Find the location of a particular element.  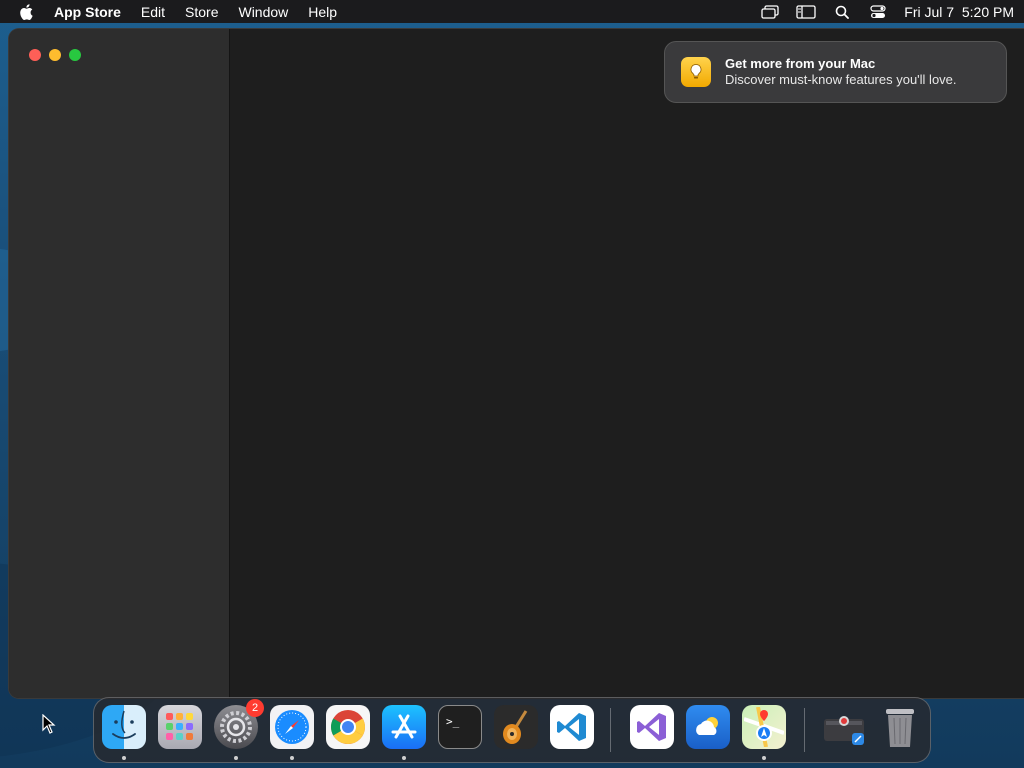

menubar-clock: Fri Jul 7 5:20 PM is located at coordinates (959, 12).